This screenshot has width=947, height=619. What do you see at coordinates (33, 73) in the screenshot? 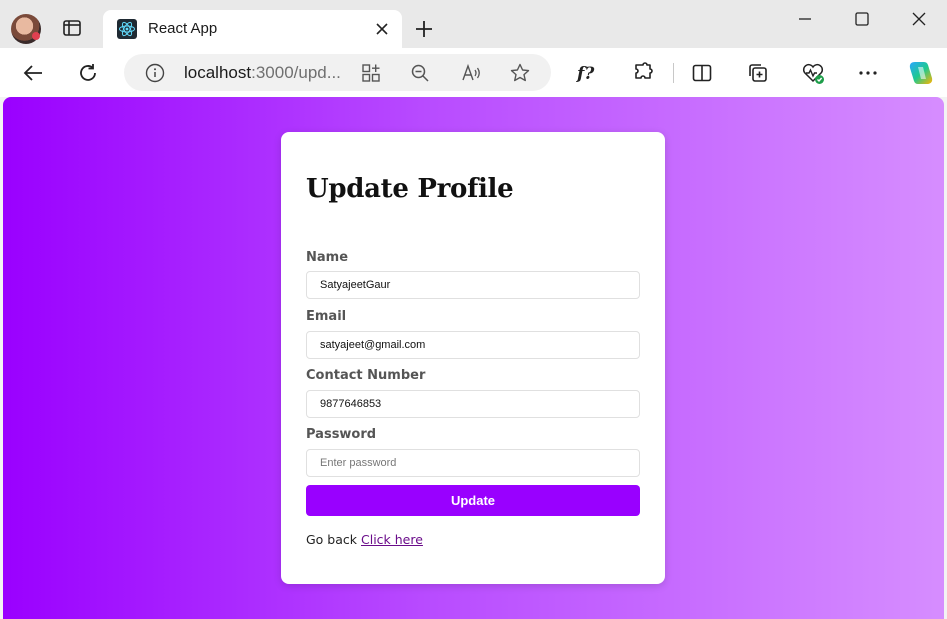
I see `back-icon` at bounding box center [33, 73].